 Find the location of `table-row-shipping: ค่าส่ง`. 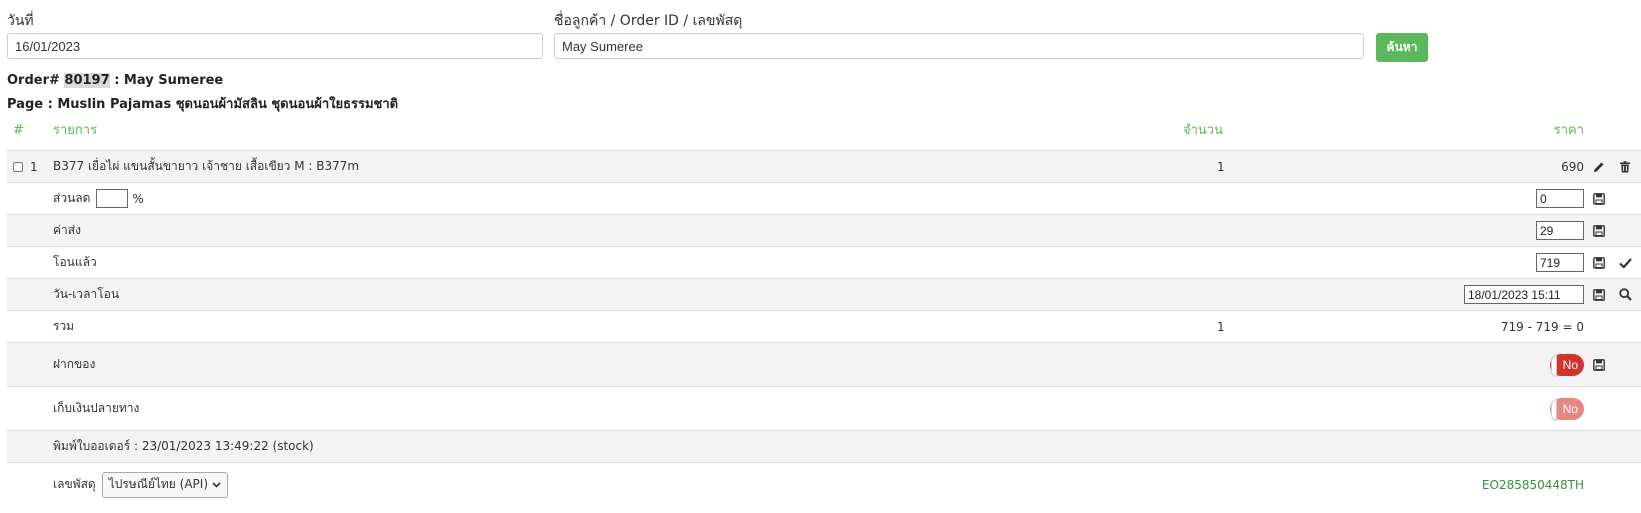

table-row-shipping: ค่าส่ง is located at coordinates (824, 230).